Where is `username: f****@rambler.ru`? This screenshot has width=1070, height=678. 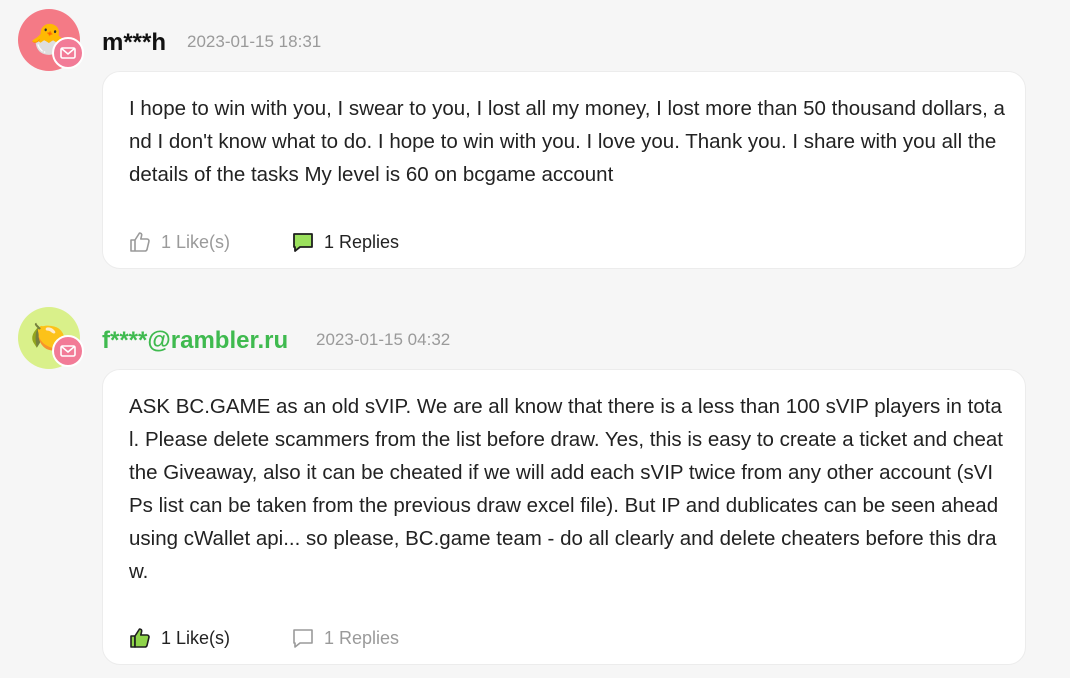
username: f****@rambler.ru is located at coordinates (195, 341).